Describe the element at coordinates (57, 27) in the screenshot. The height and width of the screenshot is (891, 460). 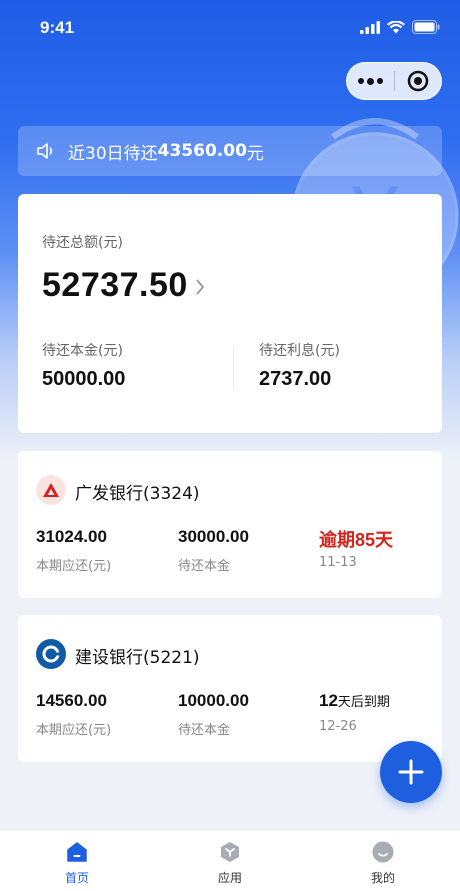
I see `status-time: 9:41` at that location.